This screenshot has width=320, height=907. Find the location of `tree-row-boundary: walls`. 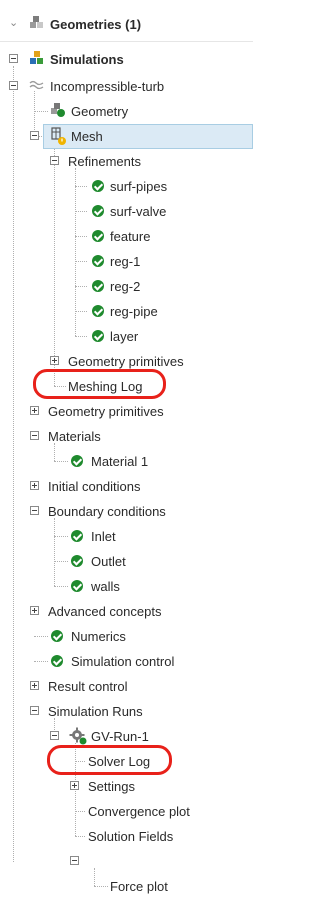

tree-row-boundary: walls is located at coordinates (126, 586).